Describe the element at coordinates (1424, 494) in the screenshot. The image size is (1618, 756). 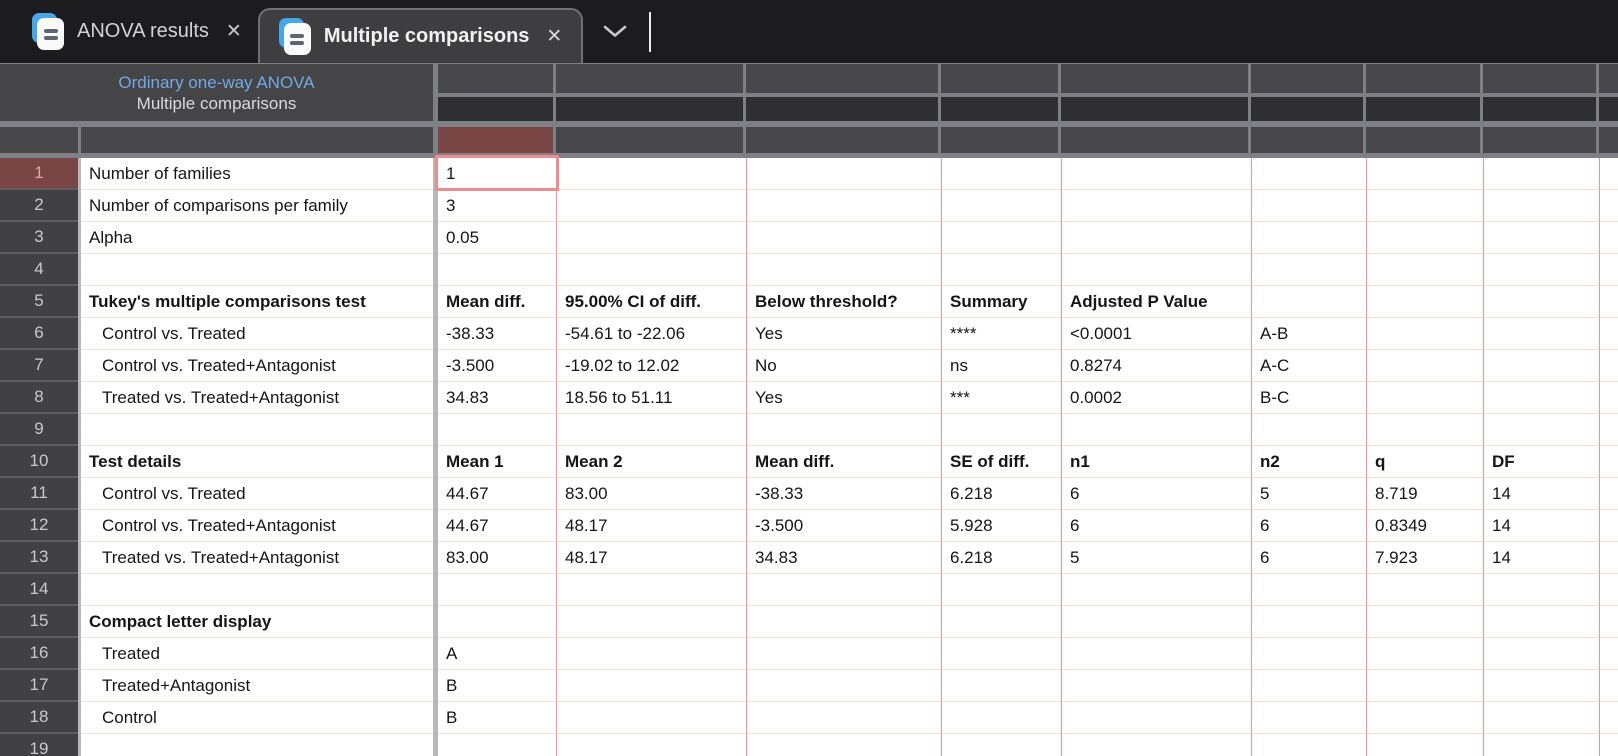
I see `cell: 8.719` at that location.